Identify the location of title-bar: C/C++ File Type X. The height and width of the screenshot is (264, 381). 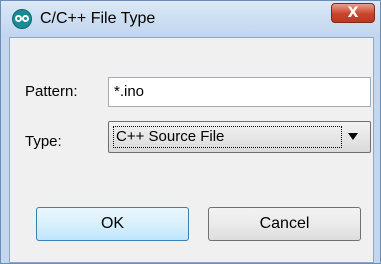
(190, 19).